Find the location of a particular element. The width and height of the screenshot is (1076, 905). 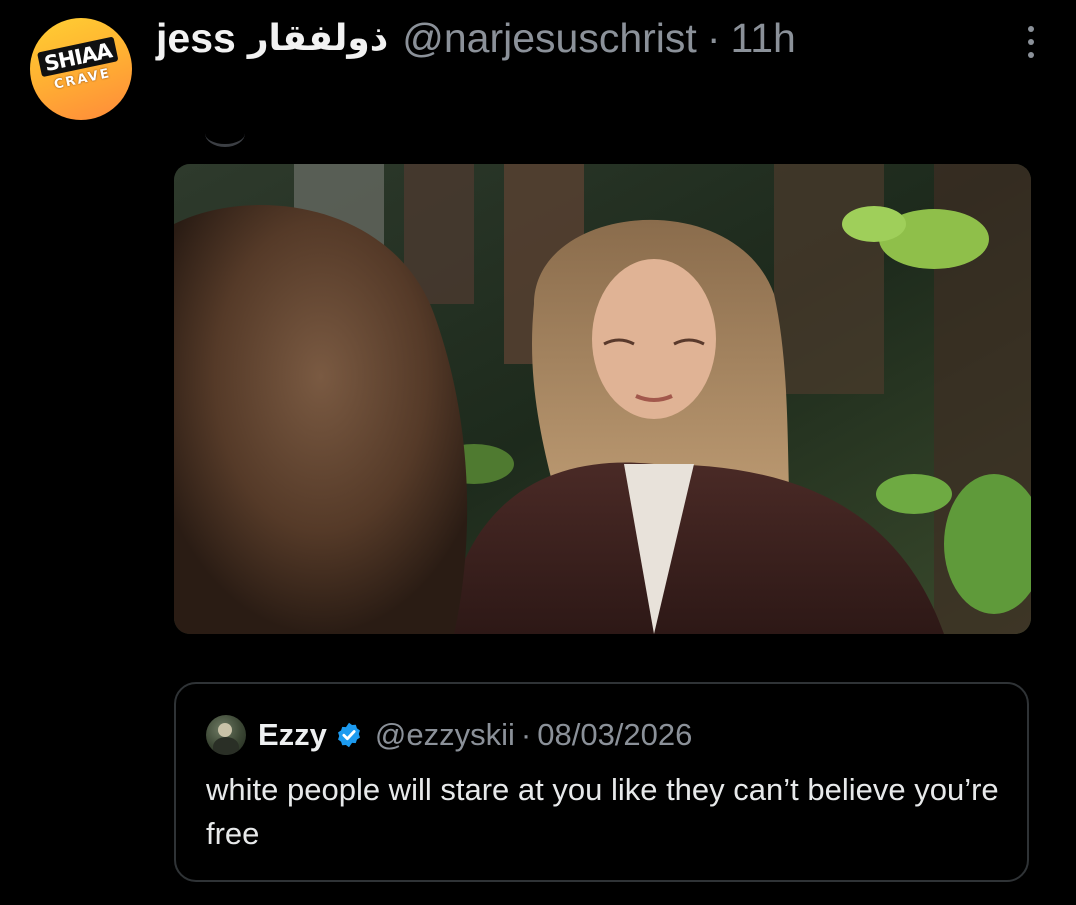

quoted-author-display-name: Ezzy is located at coordinates (292, 735).